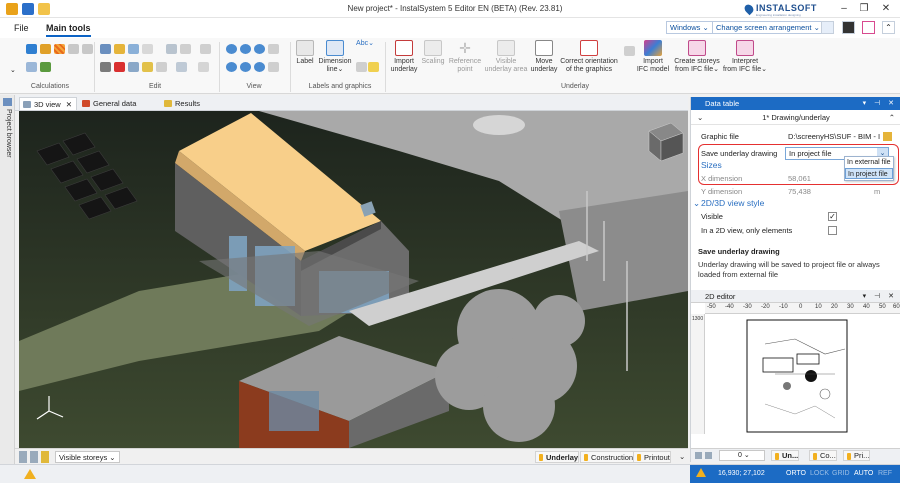 This screenshot has width=900, height=483. I want to click on duplicate-icon, so click(133, 49).